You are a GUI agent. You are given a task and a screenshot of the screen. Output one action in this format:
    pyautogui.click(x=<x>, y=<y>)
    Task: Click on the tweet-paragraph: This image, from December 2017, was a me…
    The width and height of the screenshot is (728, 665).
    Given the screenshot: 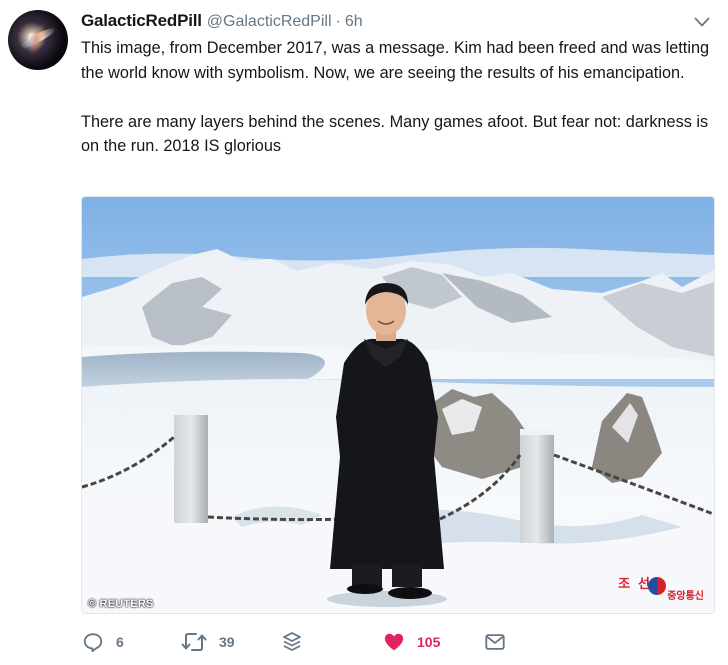 What is the action you would take?
    pyautogui.click(x=395, y=60)
    